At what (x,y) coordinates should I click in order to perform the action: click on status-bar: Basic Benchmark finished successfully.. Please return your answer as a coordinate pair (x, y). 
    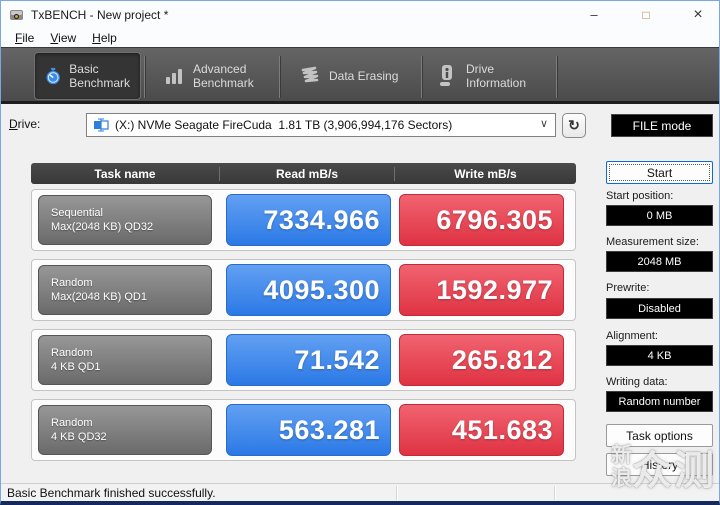
    Looking at the image, I should click on (360, 492).